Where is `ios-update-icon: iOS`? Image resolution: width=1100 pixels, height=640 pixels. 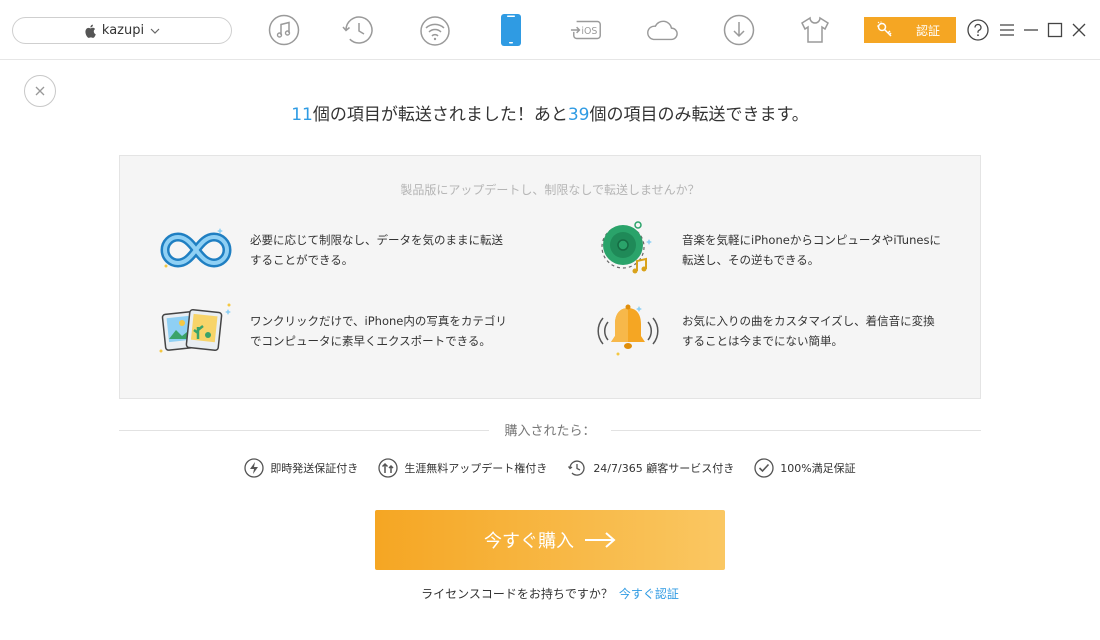
ios-update-icon: iOS is located at coordinates (587, 30).